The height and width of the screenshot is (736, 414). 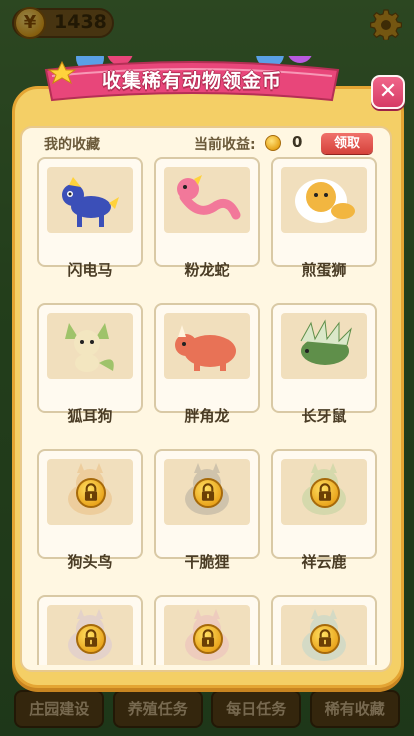 What do you see at coordinates (324, 562) in the screenshot?
I see `animal-name: 祥云鹿` at bounding box center [324, 562].